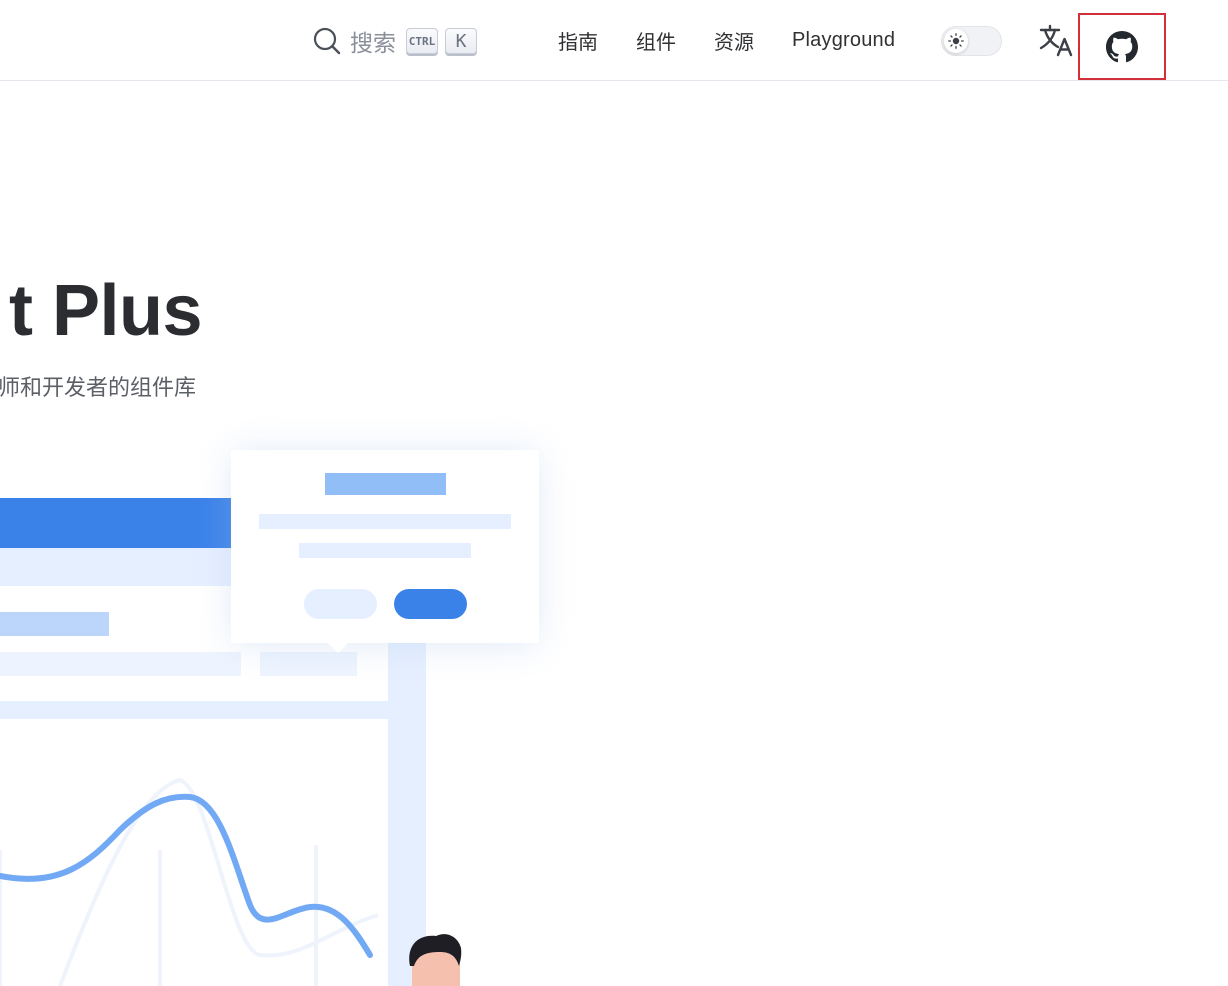  What do you see at coordinates (614, 40) in the screenshot?
I see `top-navbar: 搜索 CTRL K 指南 组件 资源 Playground` at bounding box center [614, 40].